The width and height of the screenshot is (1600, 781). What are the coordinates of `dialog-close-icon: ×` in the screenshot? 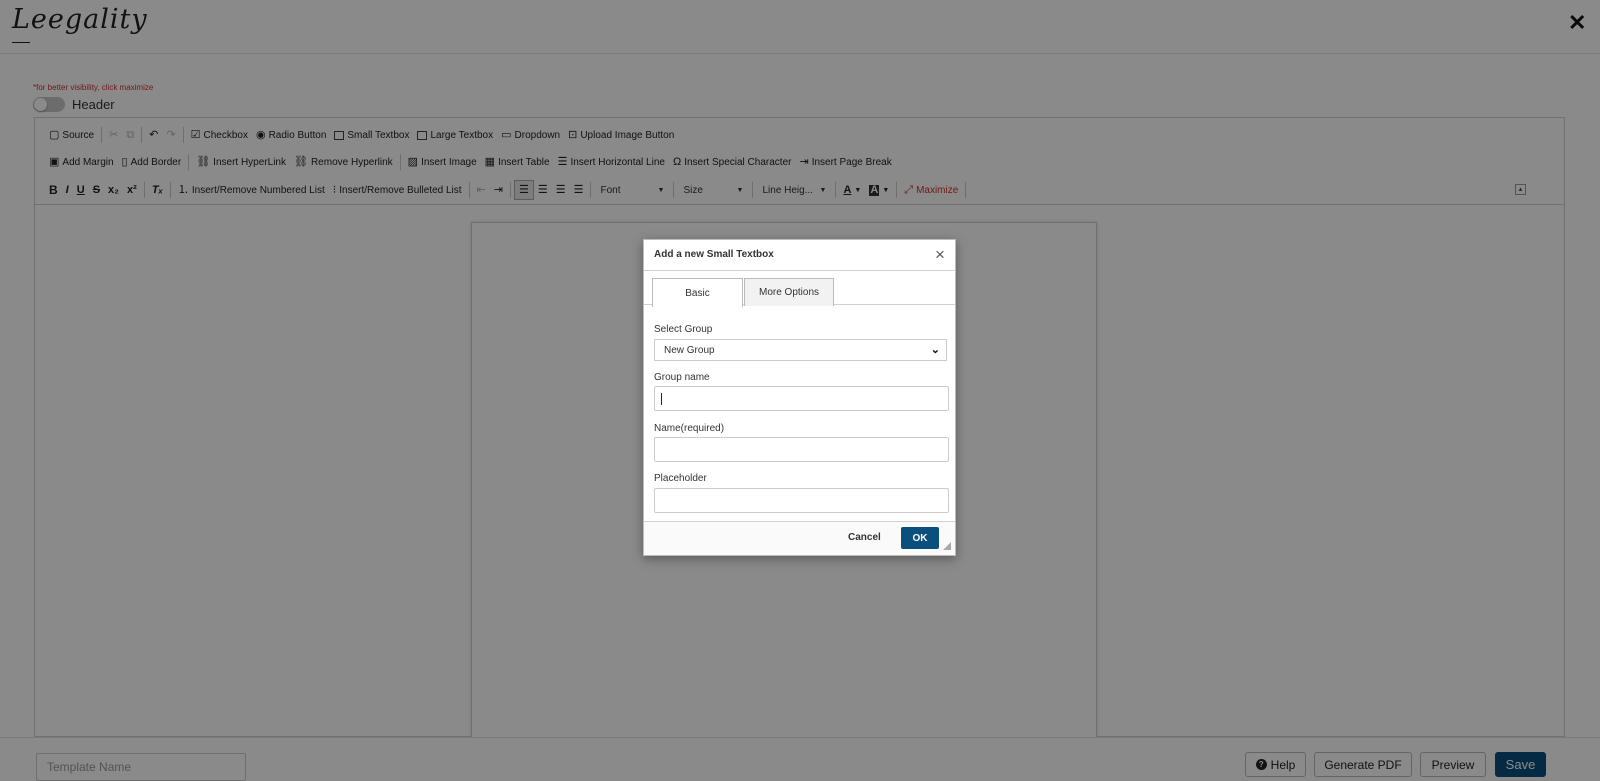 It's located at (940, 254).